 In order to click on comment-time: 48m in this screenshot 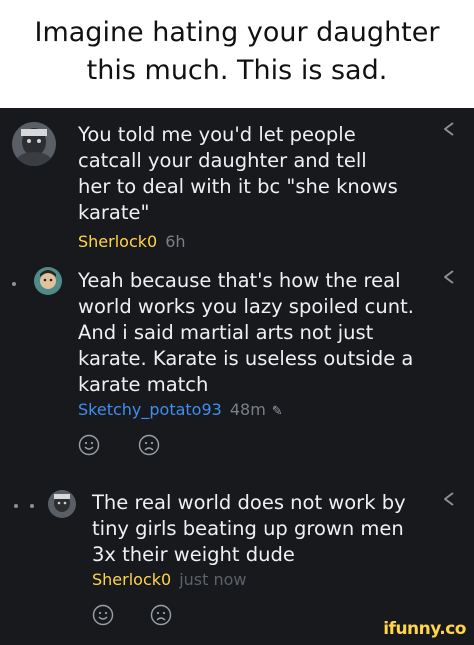, I will do `click(247, 409)`.